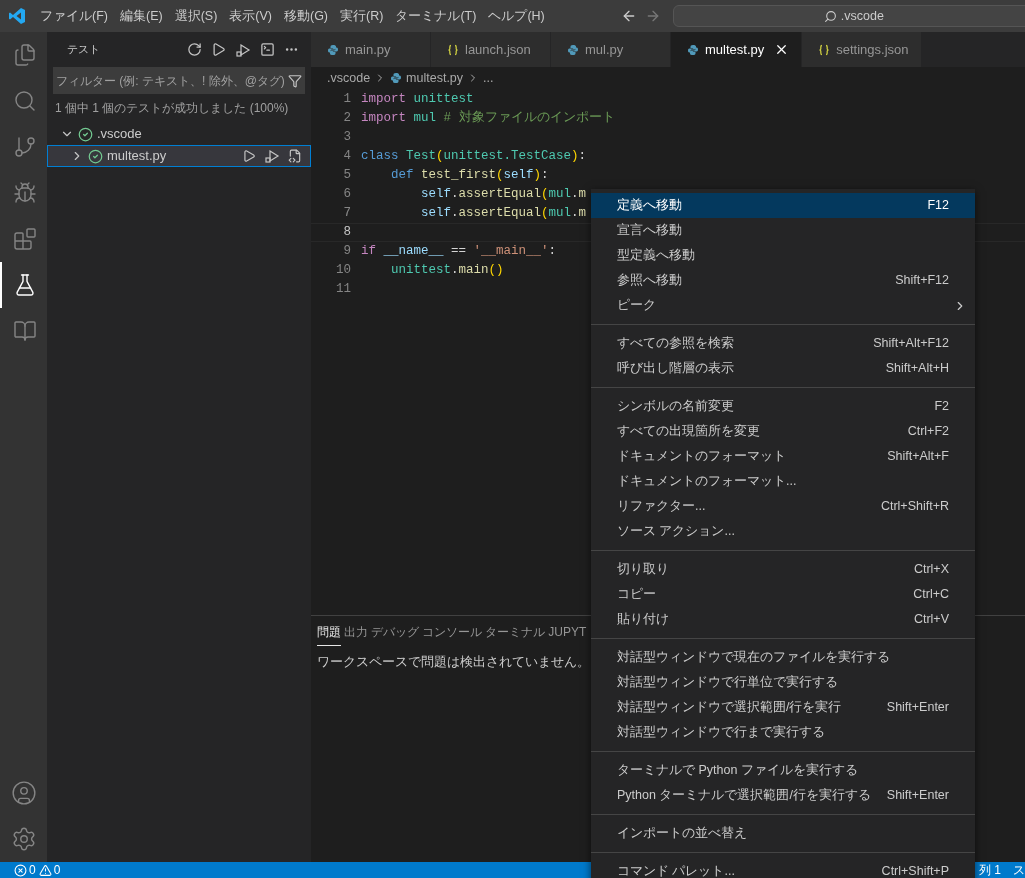  What do you see at coordinates (417, 100) in the screenshot?
I see `code-line: import unittest` at bounding box center [417, 100].